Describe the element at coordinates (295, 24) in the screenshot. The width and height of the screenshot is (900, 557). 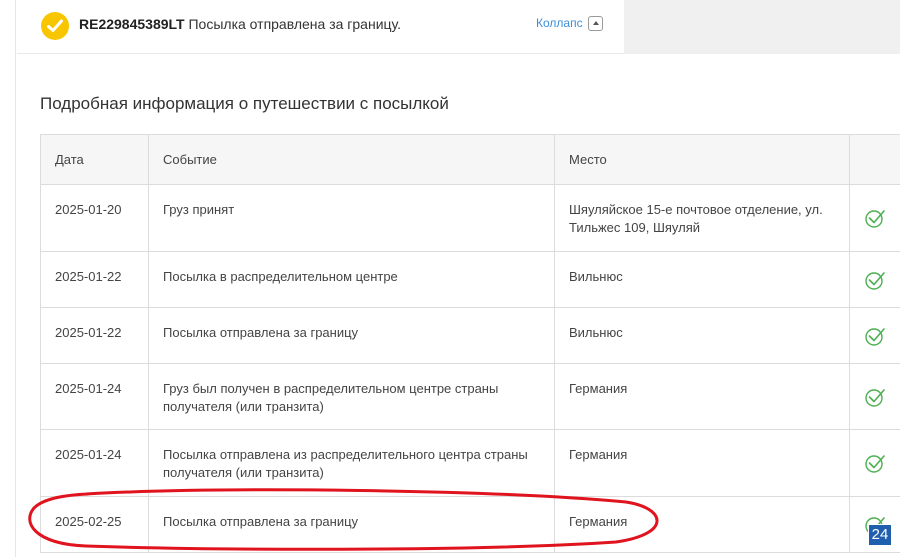
I see `tracking-status: Посылка отправлена за границу.` at that location.